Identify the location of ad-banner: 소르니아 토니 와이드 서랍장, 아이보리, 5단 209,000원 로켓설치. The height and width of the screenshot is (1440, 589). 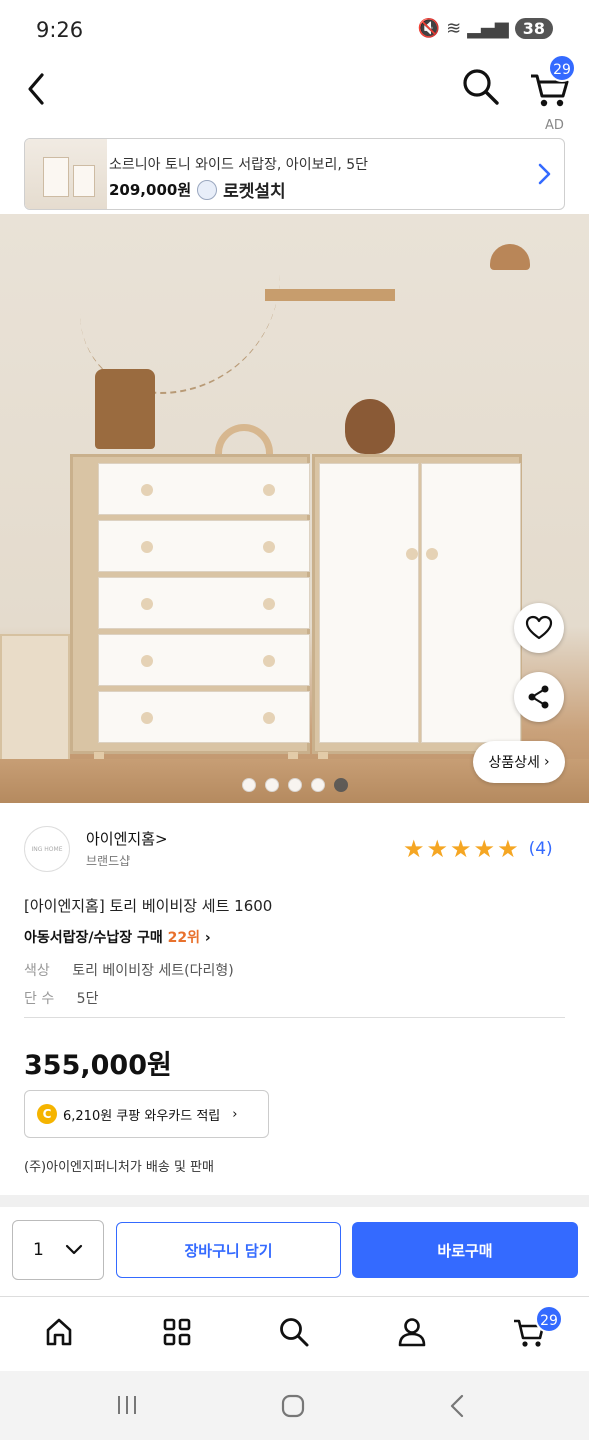
(294, 174).